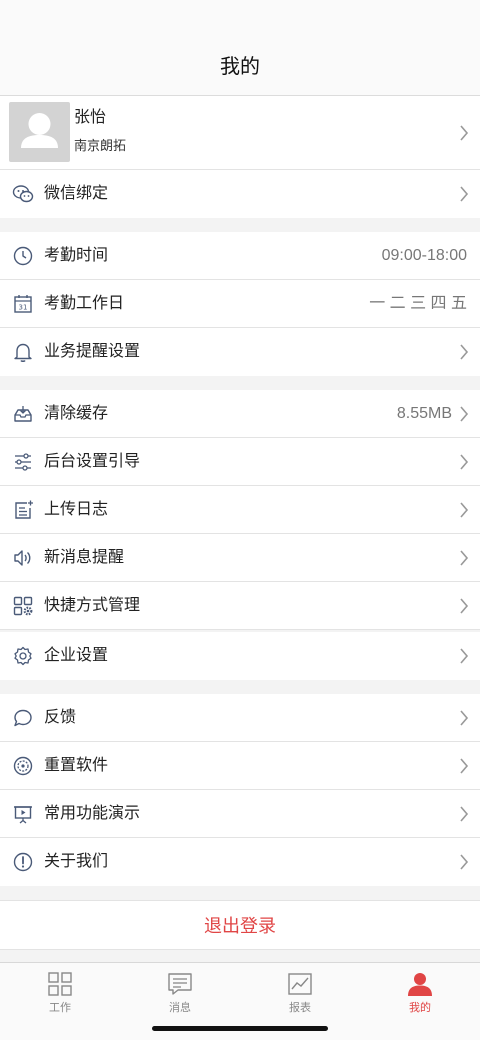 Image resolution: width=480 pixels, height=1040 pixels. What do you see at coordinates (420, 1008) in the screenshot?
I see `tab-mine-label: 我的` at bounding box center [420, 1008].